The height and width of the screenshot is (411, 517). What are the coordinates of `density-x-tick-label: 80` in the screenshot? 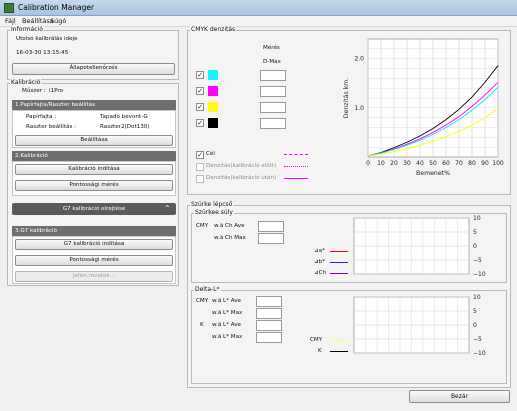 It's located at (472, 163).